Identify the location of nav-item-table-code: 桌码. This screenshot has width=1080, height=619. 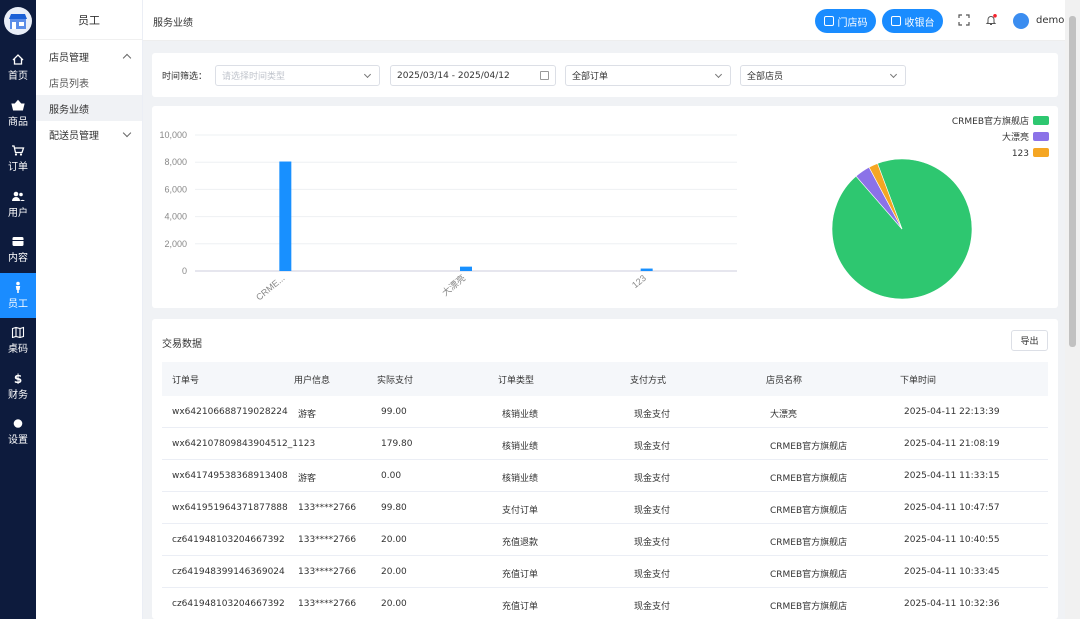
(18, 341).